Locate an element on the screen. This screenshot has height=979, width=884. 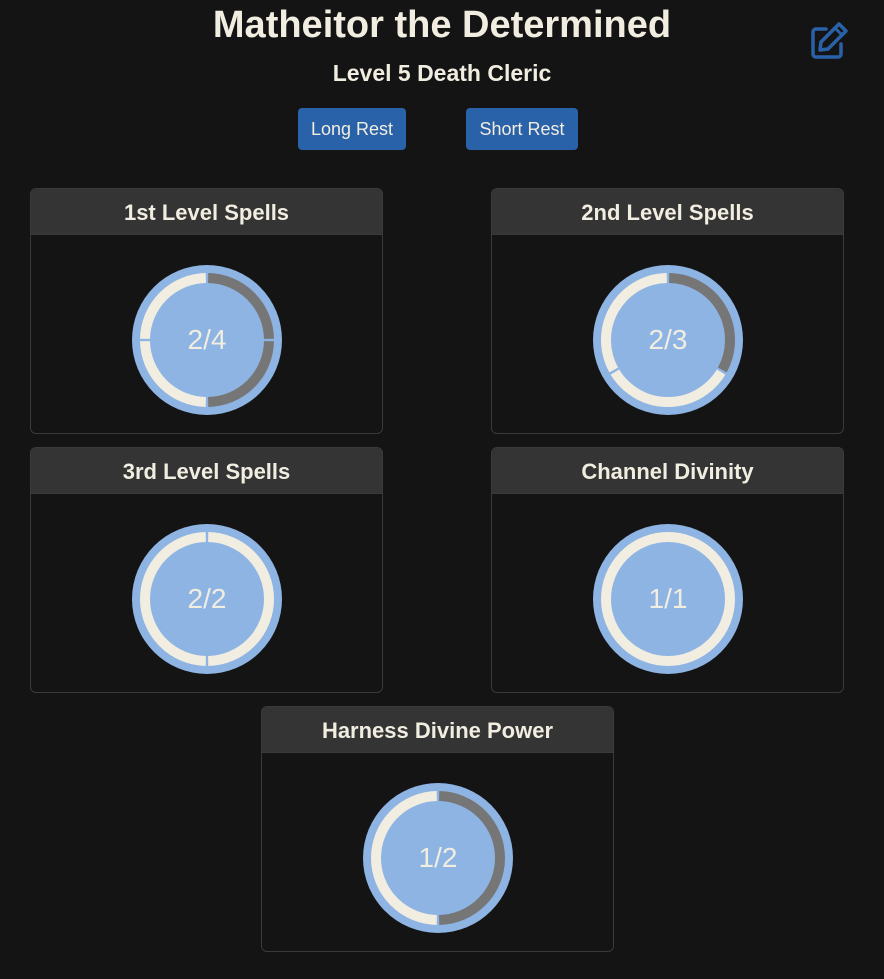
slot-dial: 2/4 is located at coordinates (207, 340).